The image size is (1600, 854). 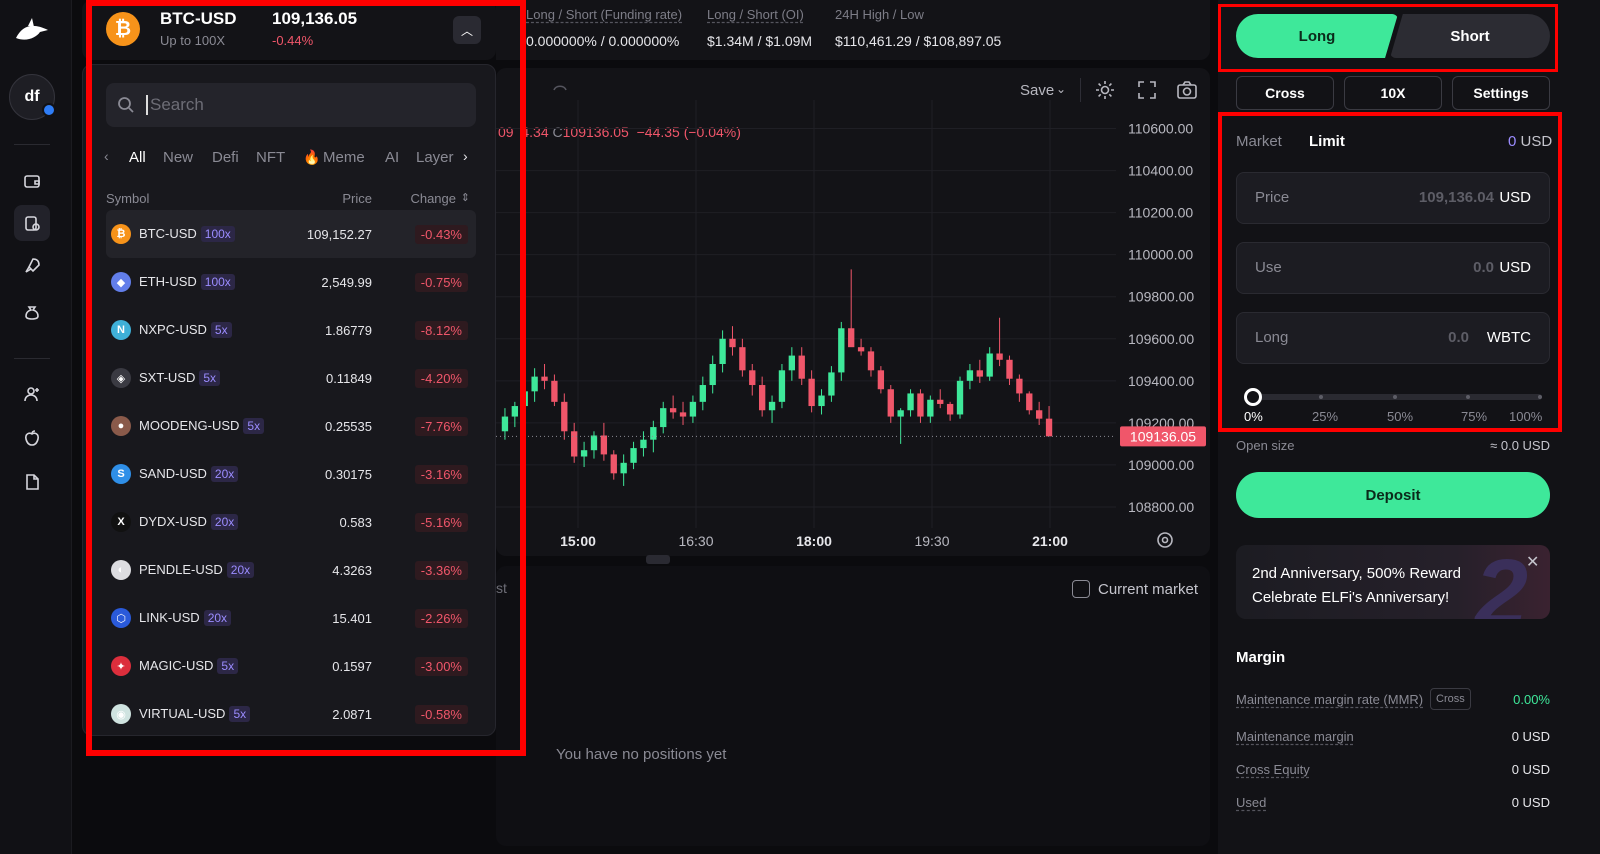 I want to click on market-row: ◆ ETH-USD 100x 2,549.99 -0.75%, so click(x=291, y=282).